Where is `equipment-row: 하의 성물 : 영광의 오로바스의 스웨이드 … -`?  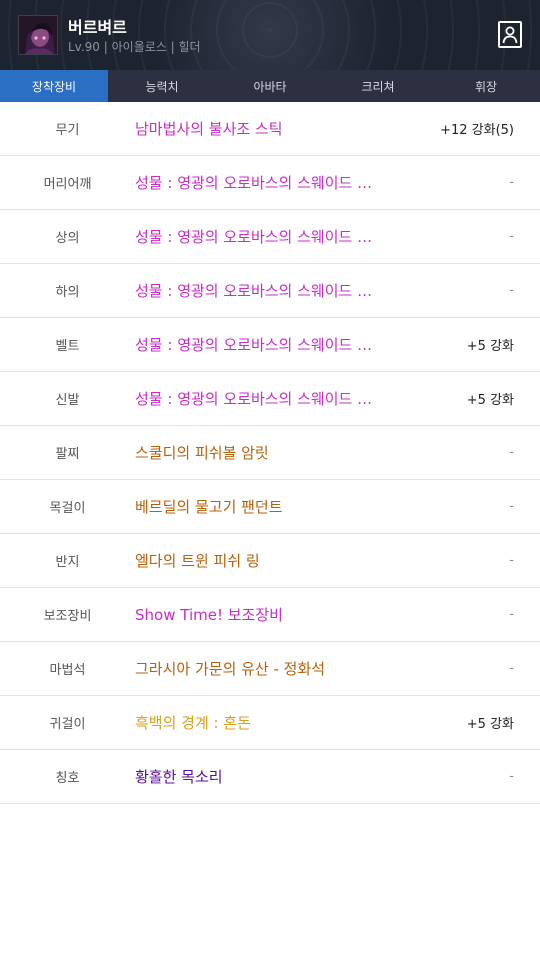 equipment-row: 하의 성물 : 영광의 오로바스의 스웨이드 … - is located at coordinates (270, 291).